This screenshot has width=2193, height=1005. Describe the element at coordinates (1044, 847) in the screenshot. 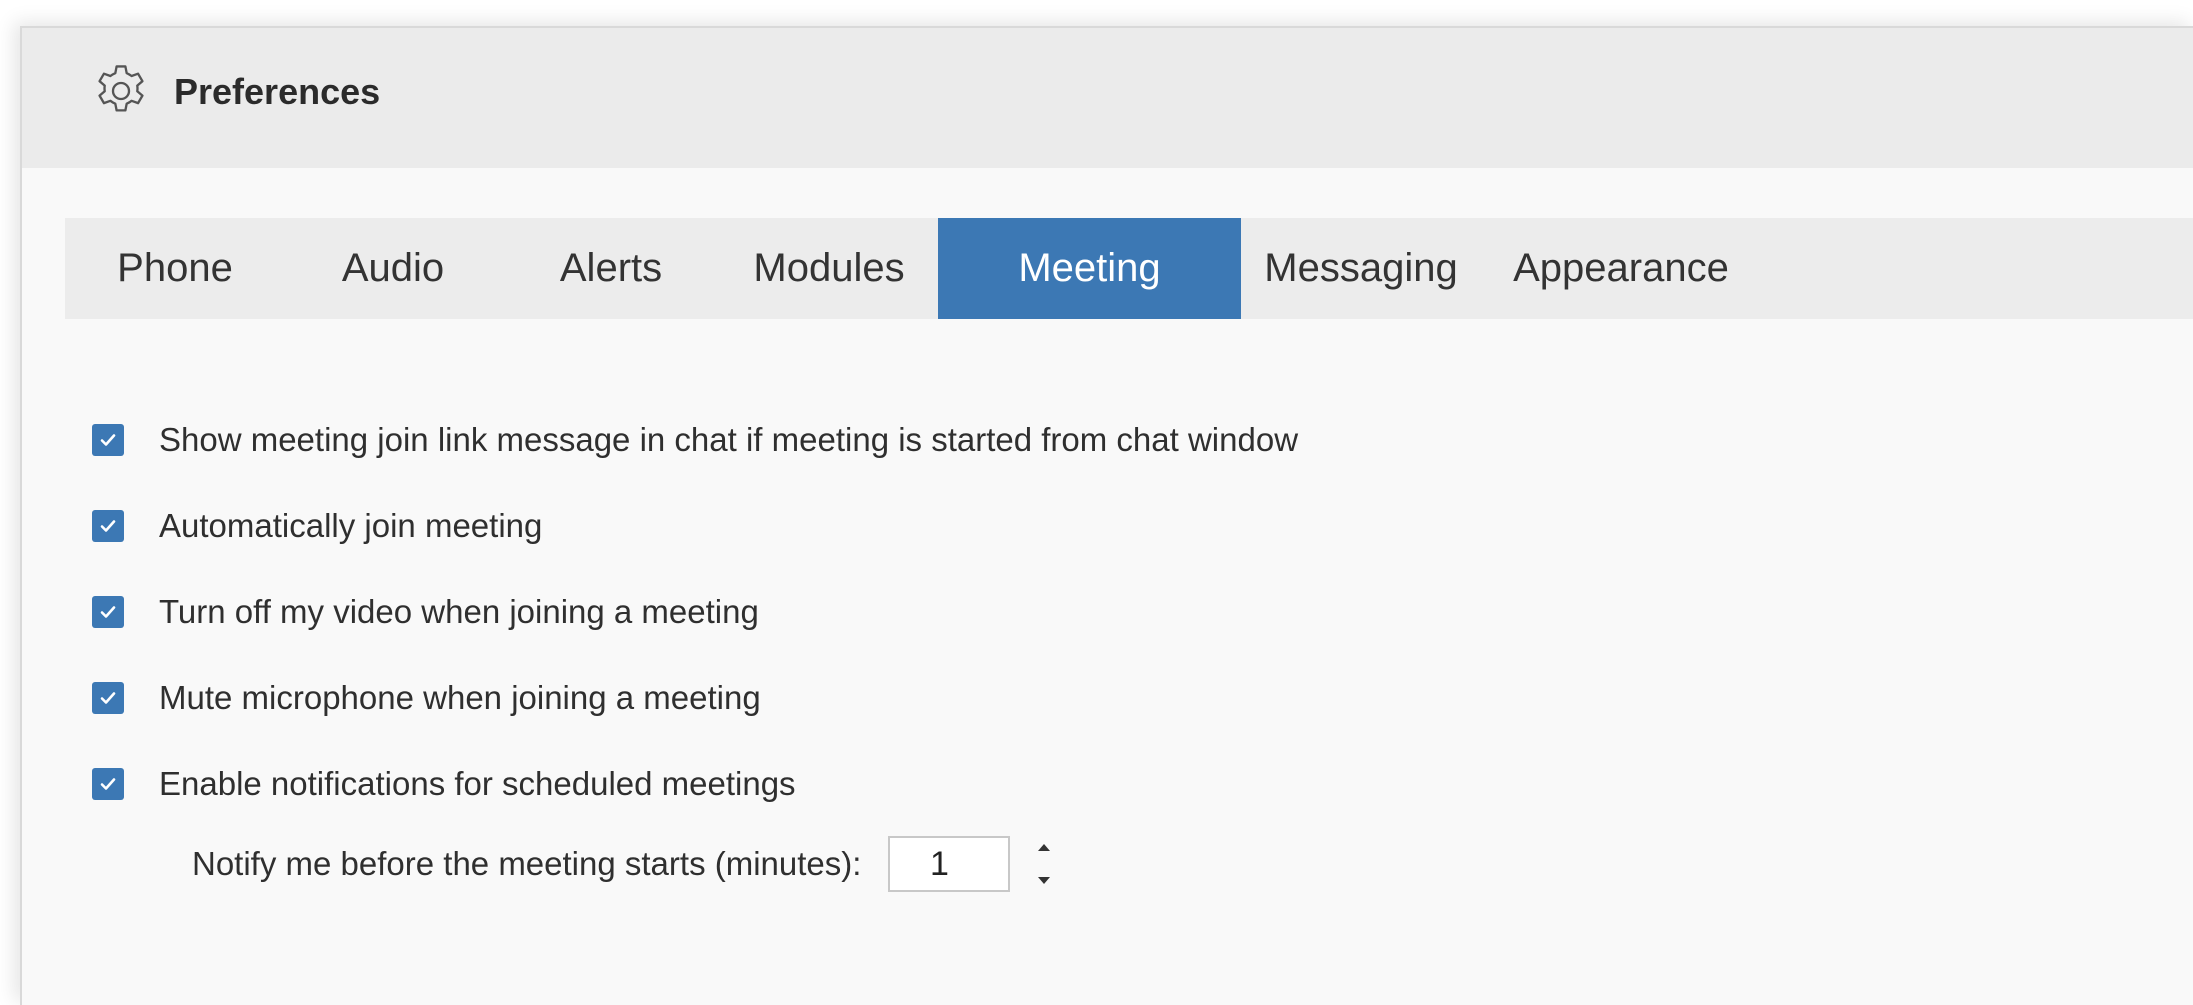

I see `stepper-up-icon` at that location.